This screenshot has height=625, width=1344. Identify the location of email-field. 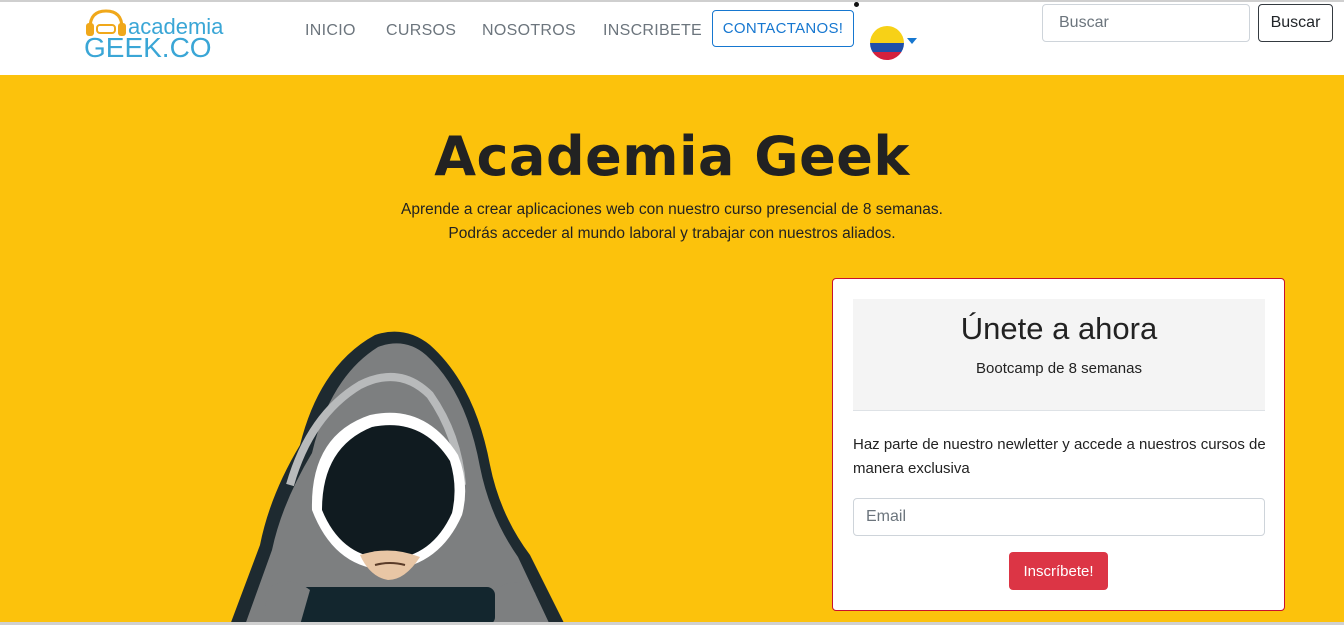
(1059, 517).